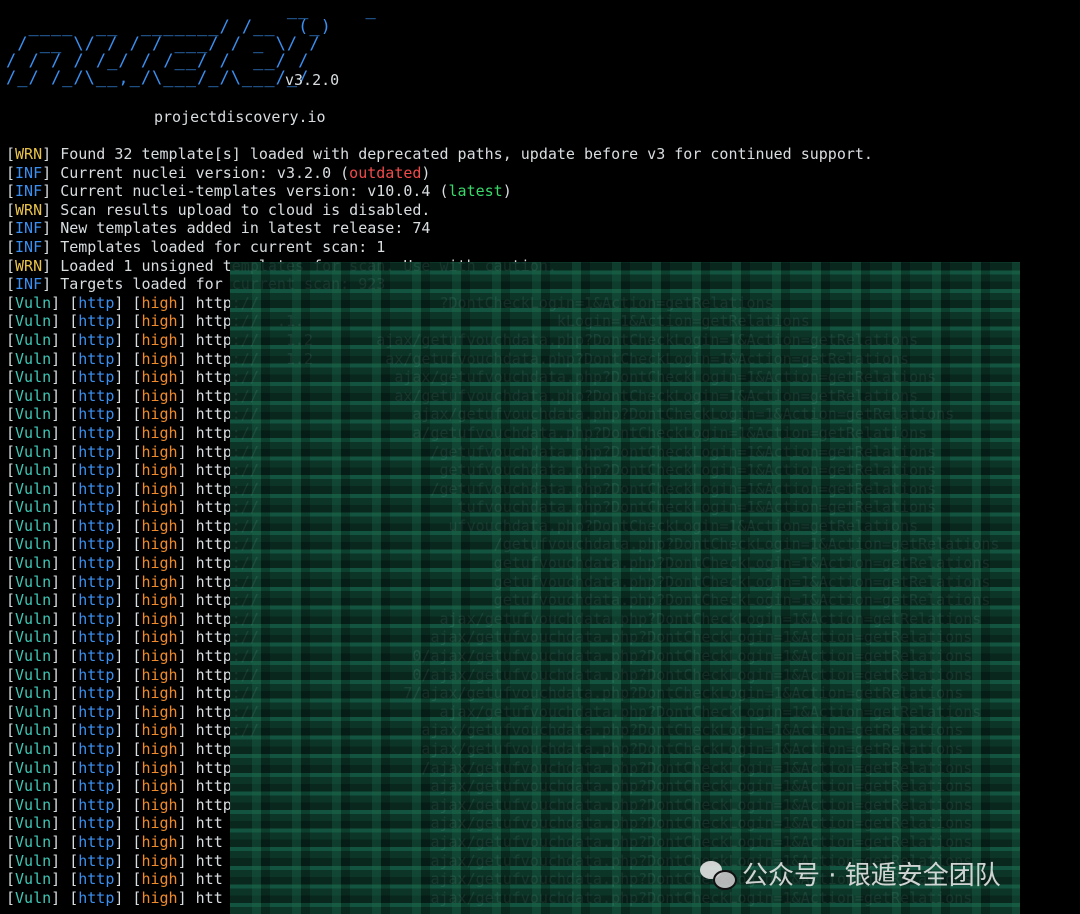 This screenshot has width=1080, height=914. What do you see at coordinates (205, 172) in the screenshot?
I see `log-message: Current nuclei version: v3.2.0 (` at bounding box center [205, 172].